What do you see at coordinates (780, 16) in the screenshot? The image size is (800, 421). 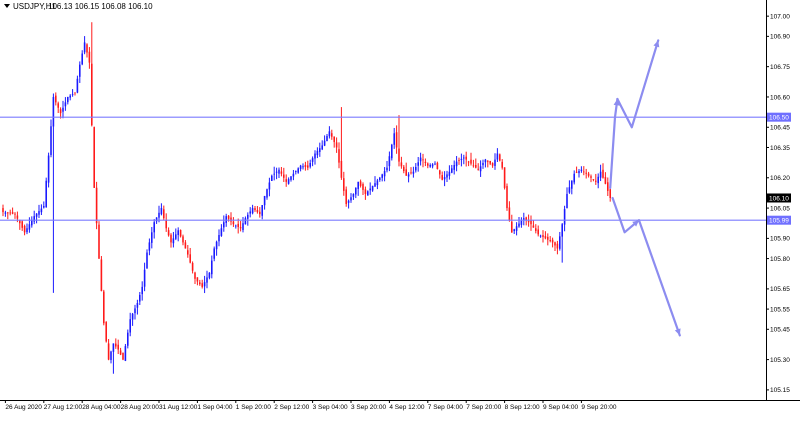 I see `y-tick-label: 107.00` at bounding box center [780, 16].